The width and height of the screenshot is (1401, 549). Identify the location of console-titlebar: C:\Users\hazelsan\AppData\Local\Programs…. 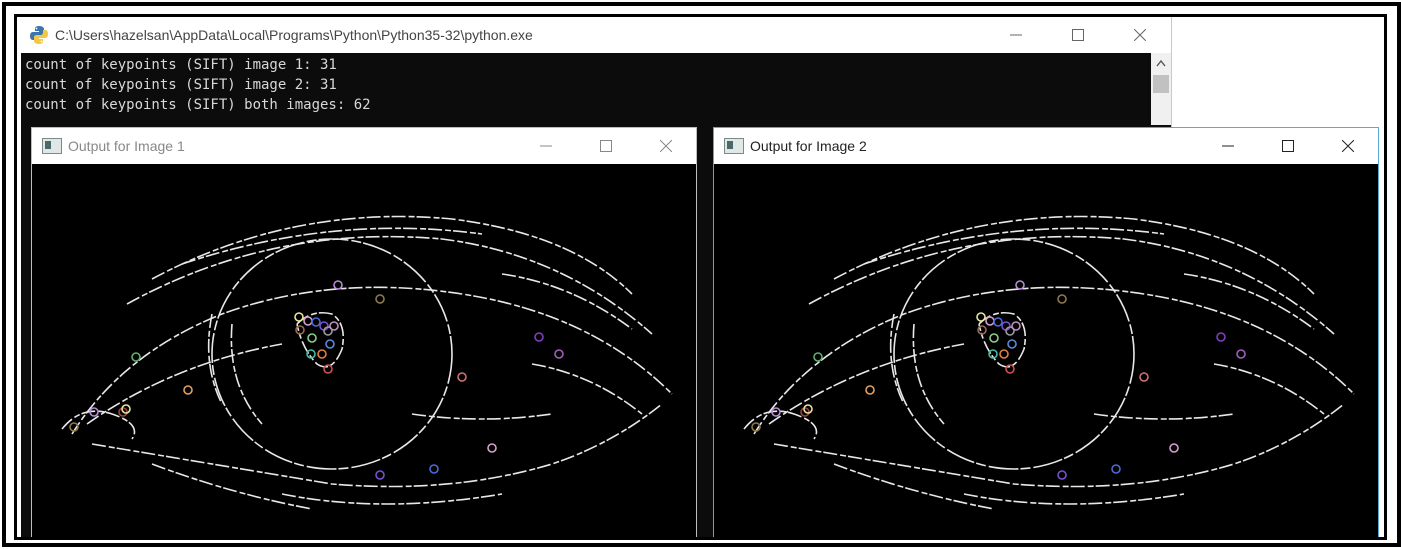
(596, 35).